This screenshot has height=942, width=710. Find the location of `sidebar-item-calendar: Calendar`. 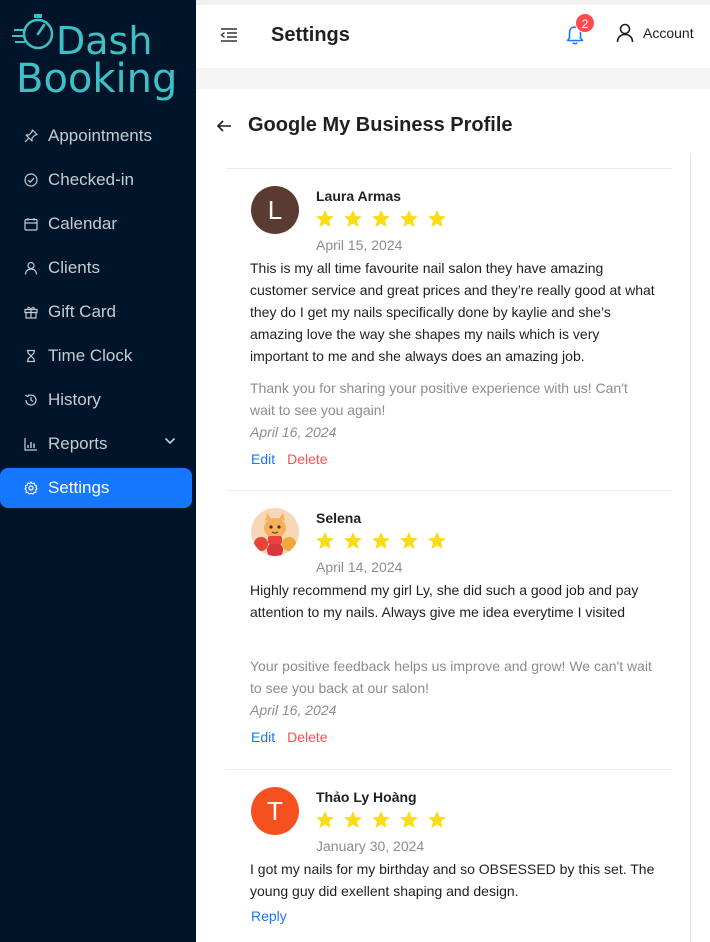

sidebar-item-calendar: Calendar is located at coordinates (98, 224).